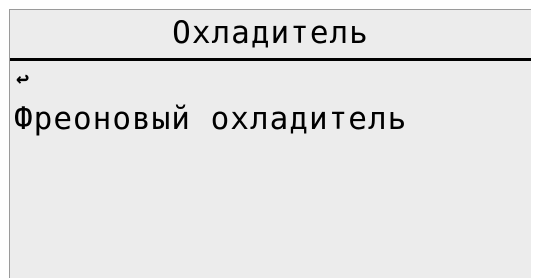 Image resolution: width=534 pixels, height=278 pixels. Describe the element at coordinates (22, 80) in the screenshot. I see `return-arrow-icon: ↩` at that location.